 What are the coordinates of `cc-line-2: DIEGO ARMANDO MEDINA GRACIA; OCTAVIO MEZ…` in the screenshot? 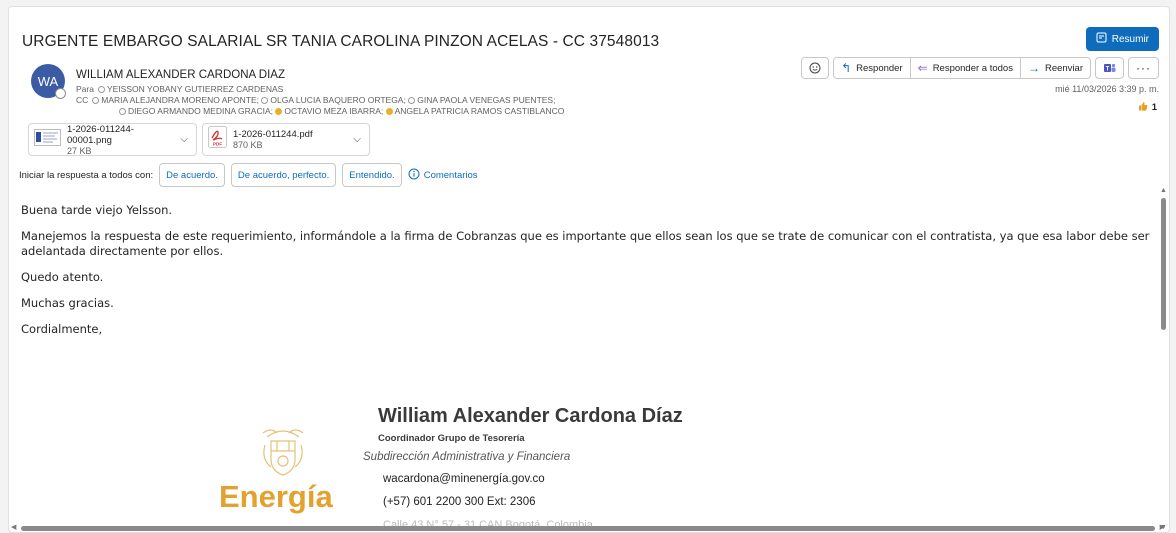 It's located at (320, 111).